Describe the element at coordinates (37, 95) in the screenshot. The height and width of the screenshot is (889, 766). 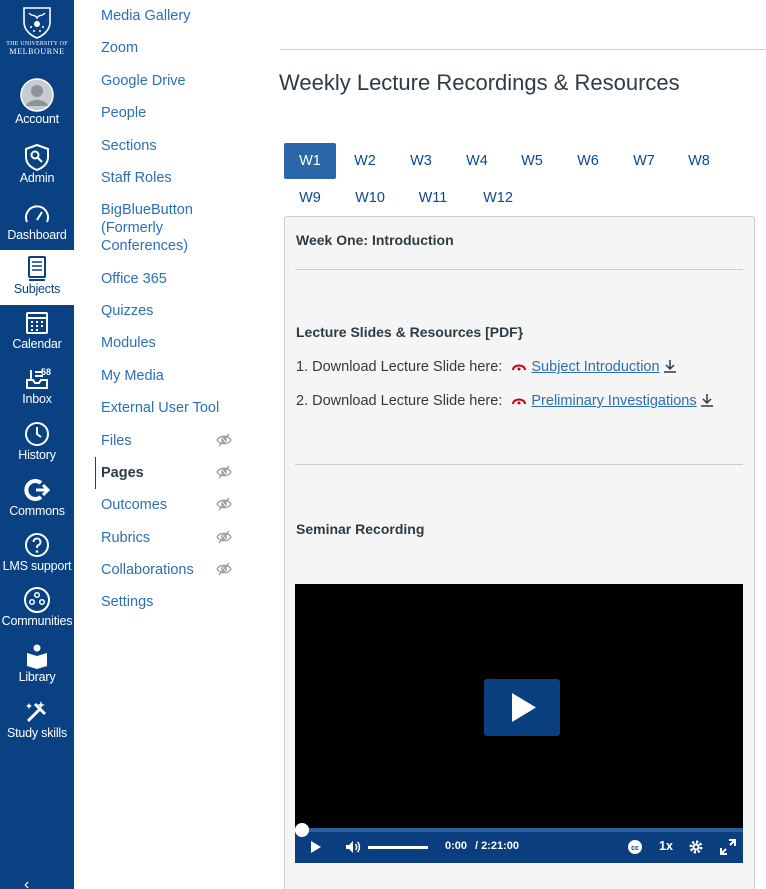
I see `avatar-icon` at that location.